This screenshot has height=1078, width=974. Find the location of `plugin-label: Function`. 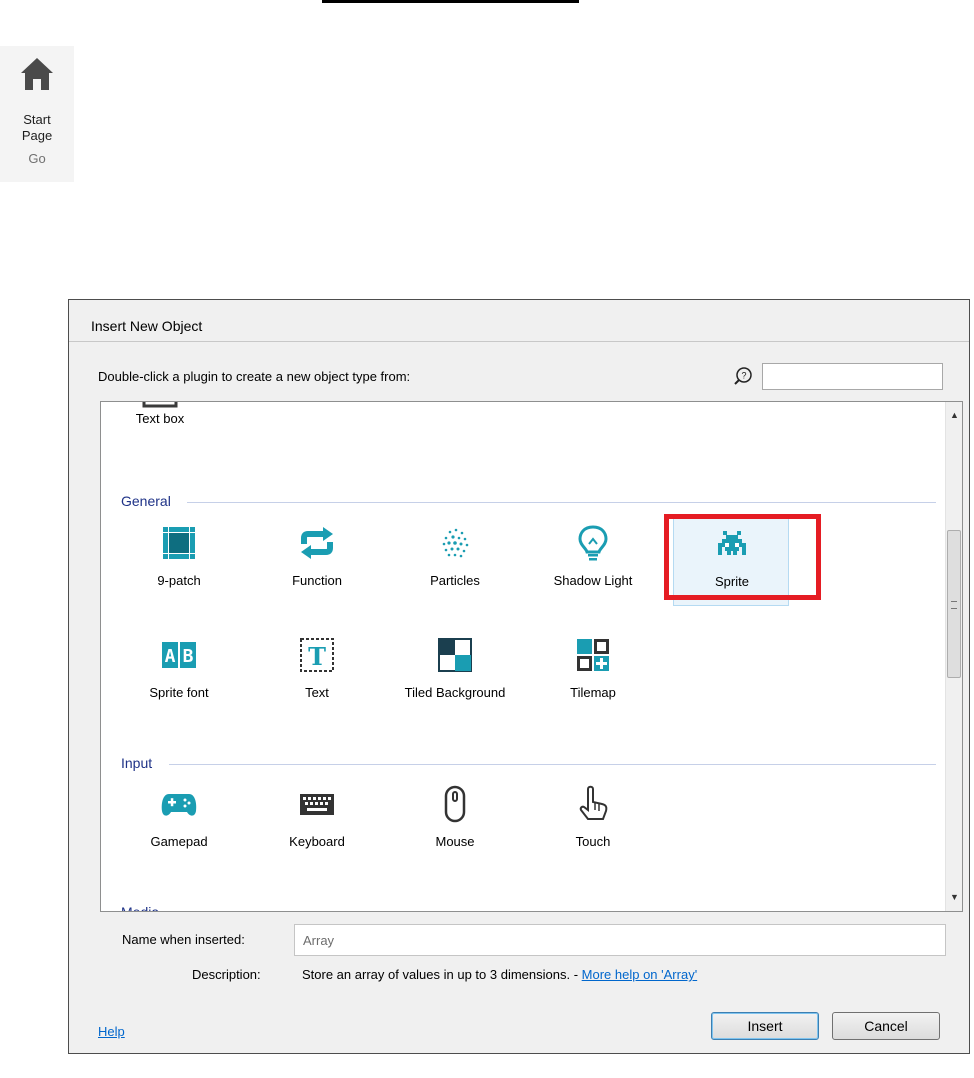

plugin-label: Function is located at coordinates (317, 580).